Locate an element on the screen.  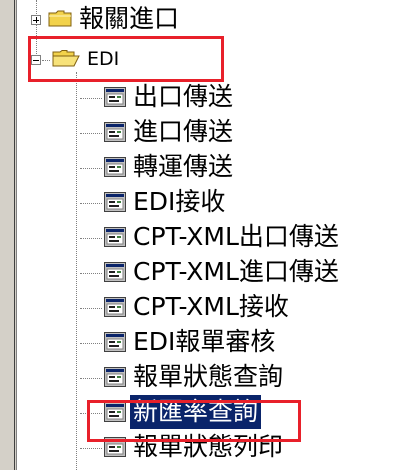
tree-node-label: EDI接收 is located at coordinates (179, 201).